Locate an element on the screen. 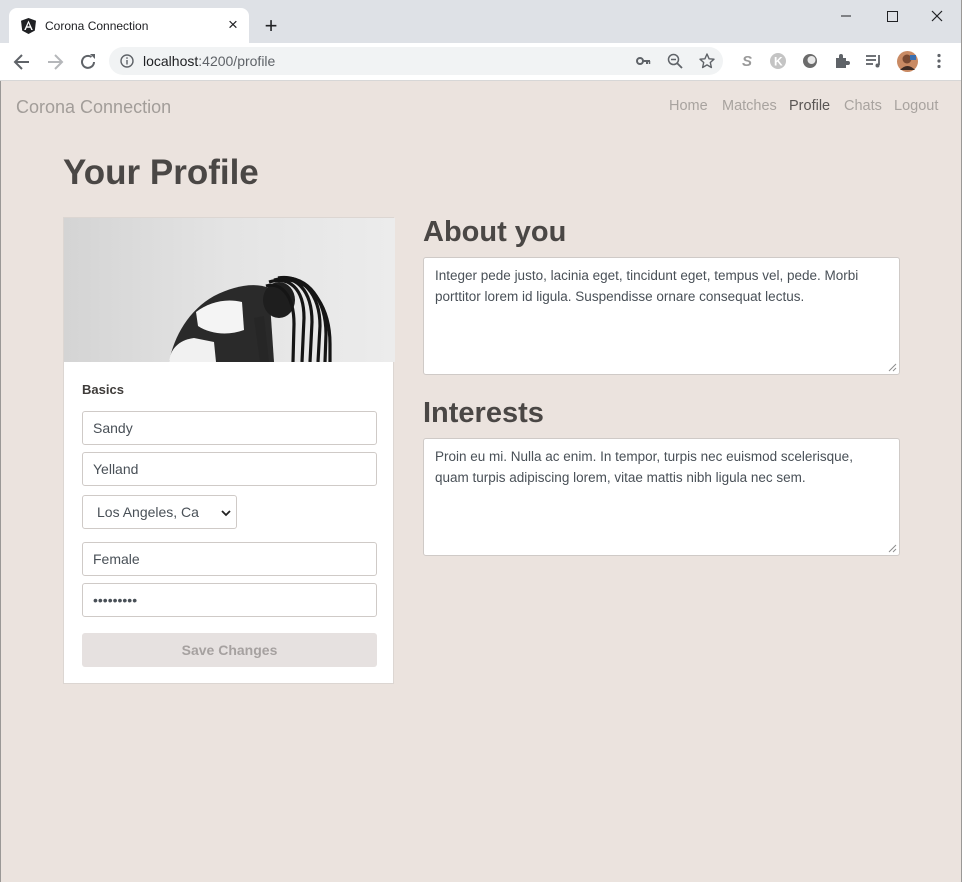 This screenshot has height=882, width=962. nav-link-matches: Matches is located at coordinates (749, 106).